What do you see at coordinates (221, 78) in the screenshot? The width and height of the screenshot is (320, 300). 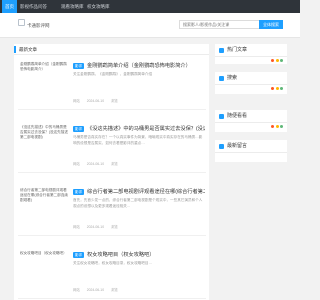 I see `search-icon` at bounding box center [221, 78].